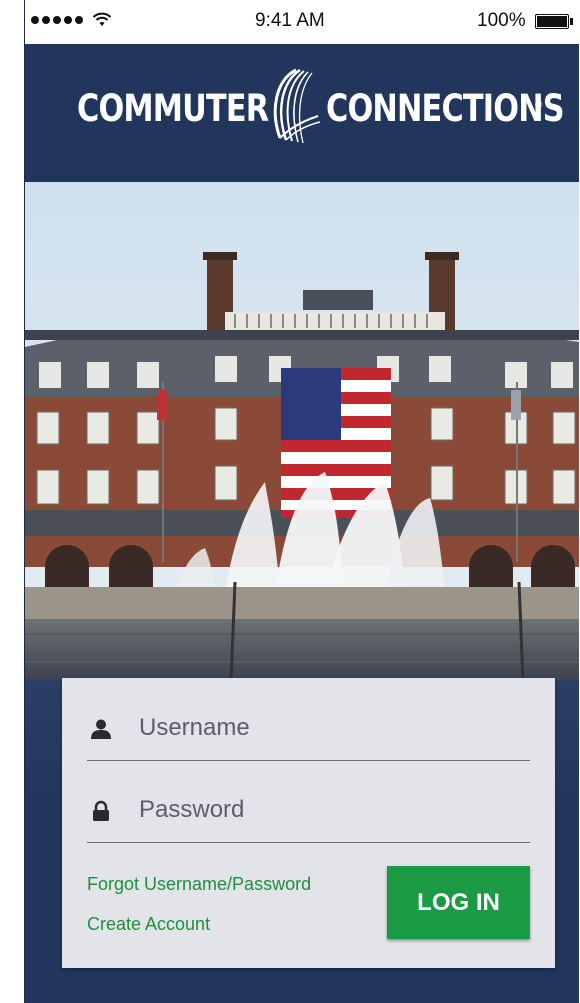 The image size is (580, 1003). Describe the element at coordinates (148, 924) in the screenshot. I see `create-account-link: Create Account` at that location.